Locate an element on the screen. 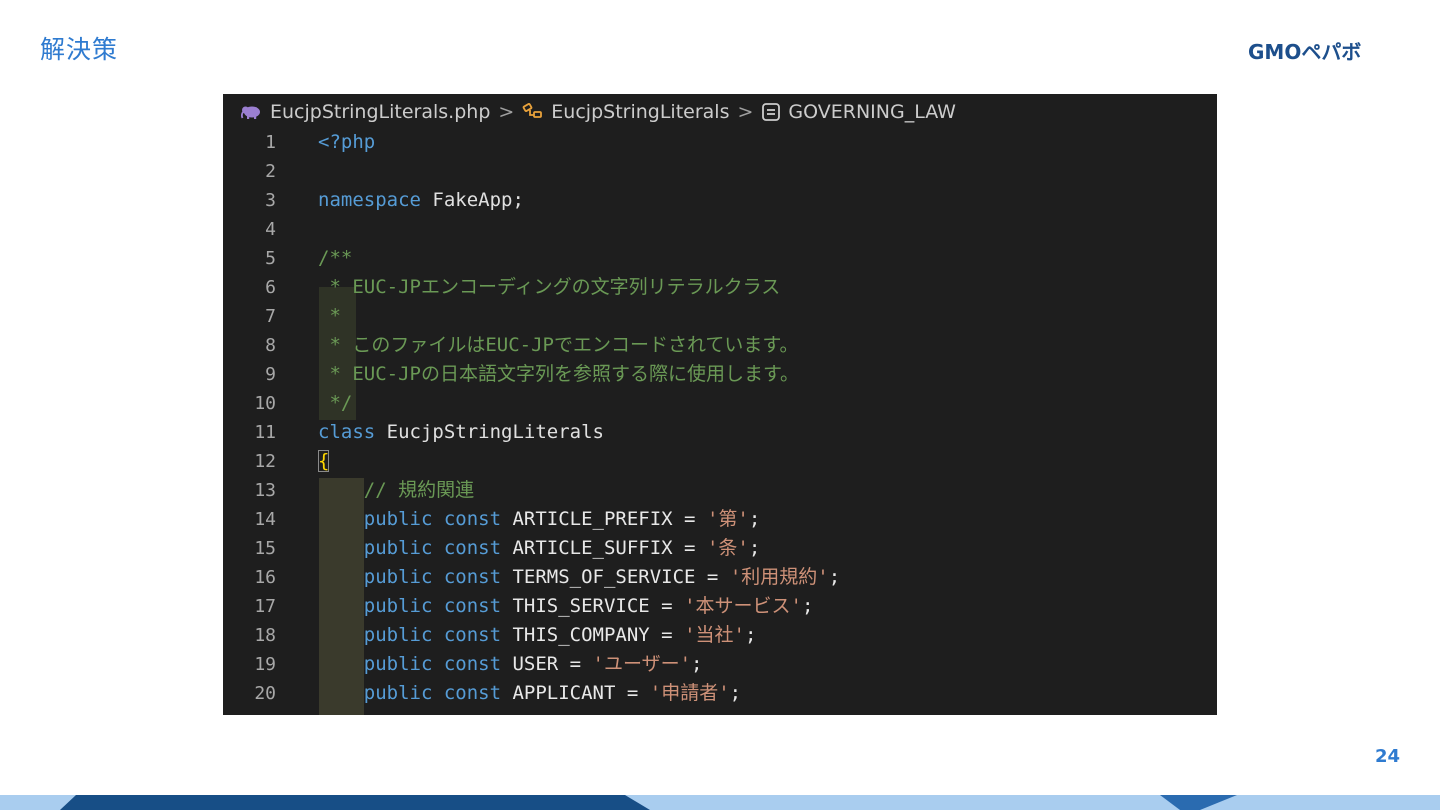  code-line: 18 public const THIS_COMPANY = '当社'; is located at coordinates (720, 635).